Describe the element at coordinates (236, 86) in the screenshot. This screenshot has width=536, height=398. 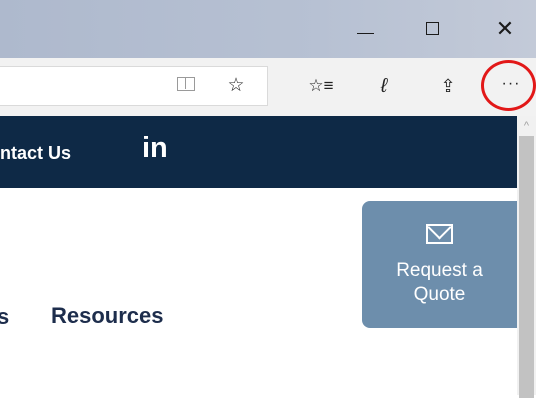
I see `add-favorite-icon: ☆` at that location.